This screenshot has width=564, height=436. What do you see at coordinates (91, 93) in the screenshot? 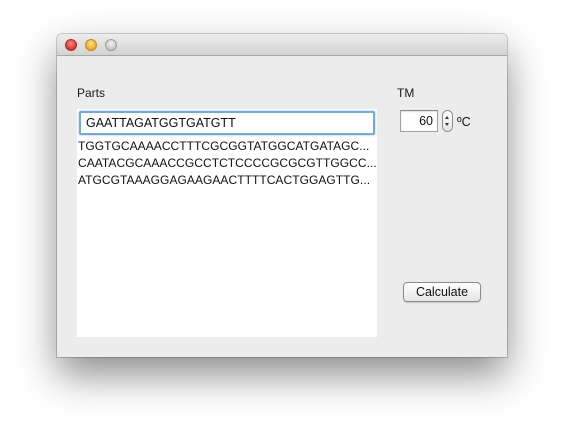
I see `parts-label: Parts` at bounding box center [91, 93].